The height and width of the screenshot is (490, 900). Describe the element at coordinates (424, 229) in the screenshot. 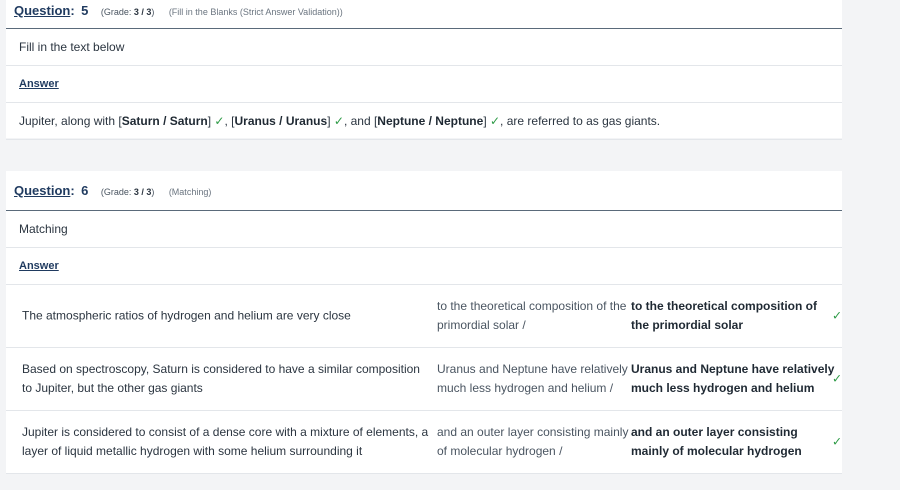

I see `question-6-prompt-row: Matching` at that location.